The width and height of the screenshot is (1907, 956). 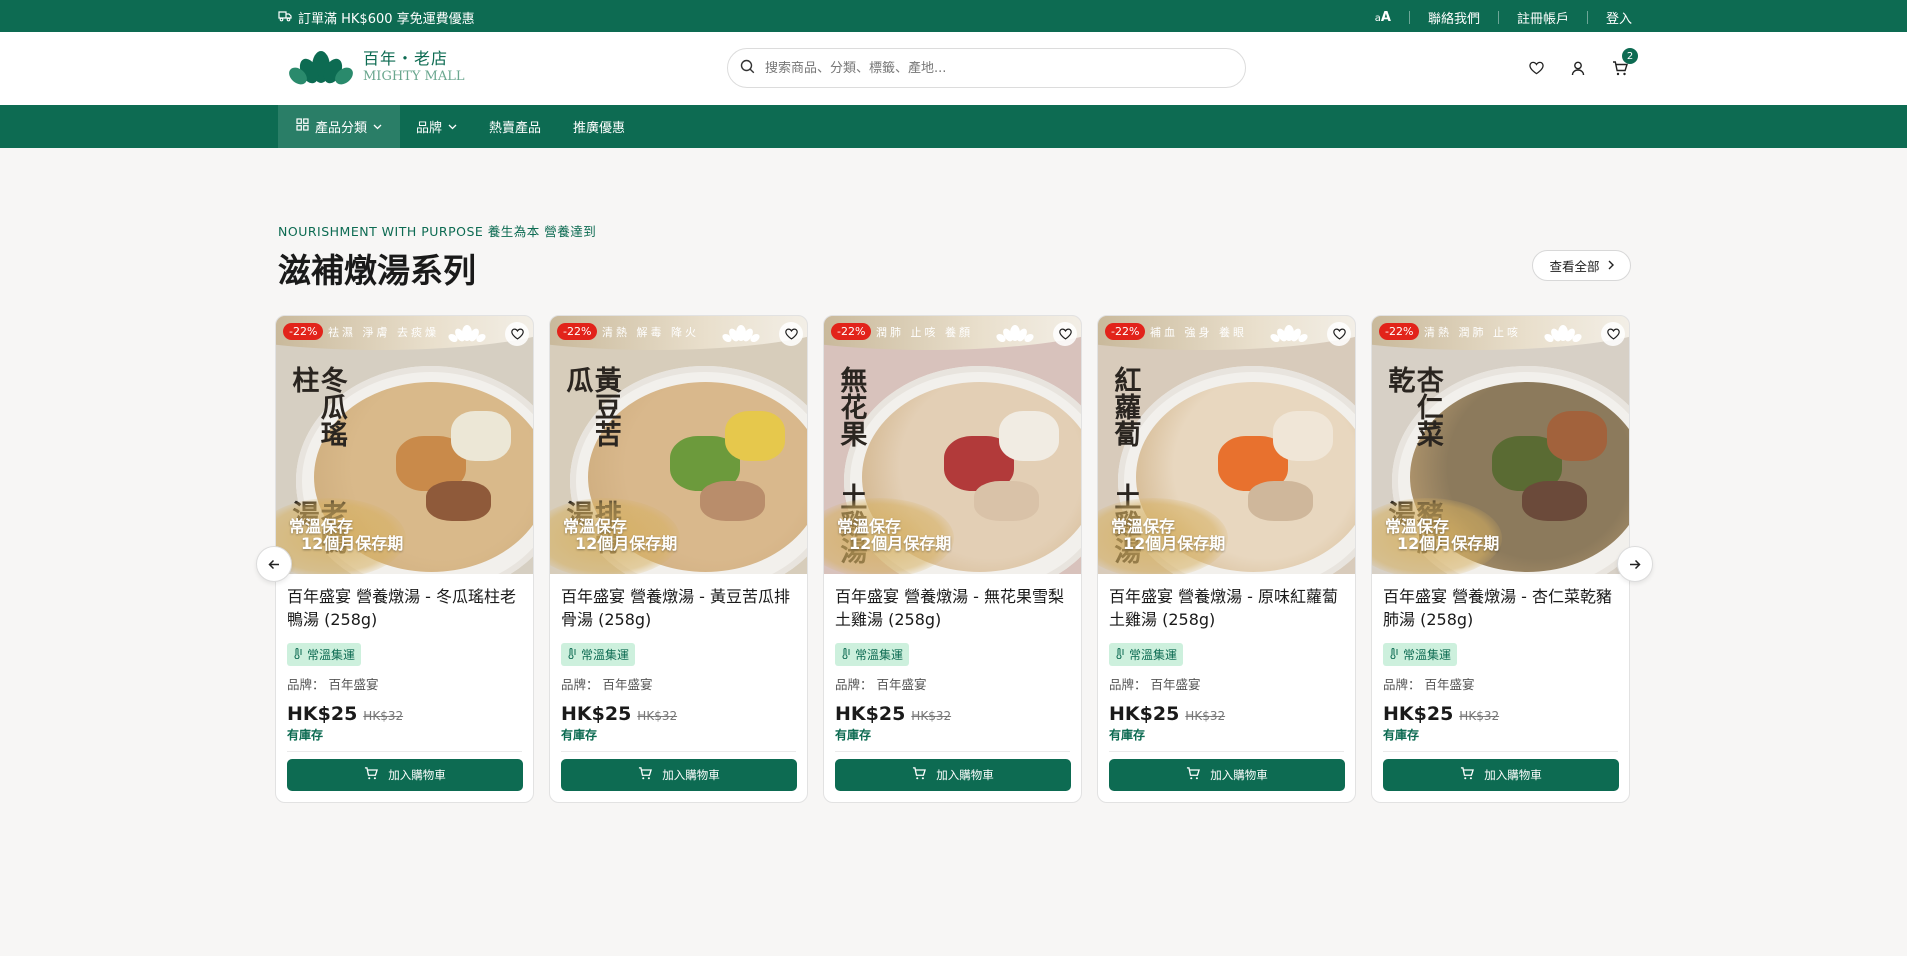 I want to click on nav-label: 產品分類, so click(x=341, y=128).